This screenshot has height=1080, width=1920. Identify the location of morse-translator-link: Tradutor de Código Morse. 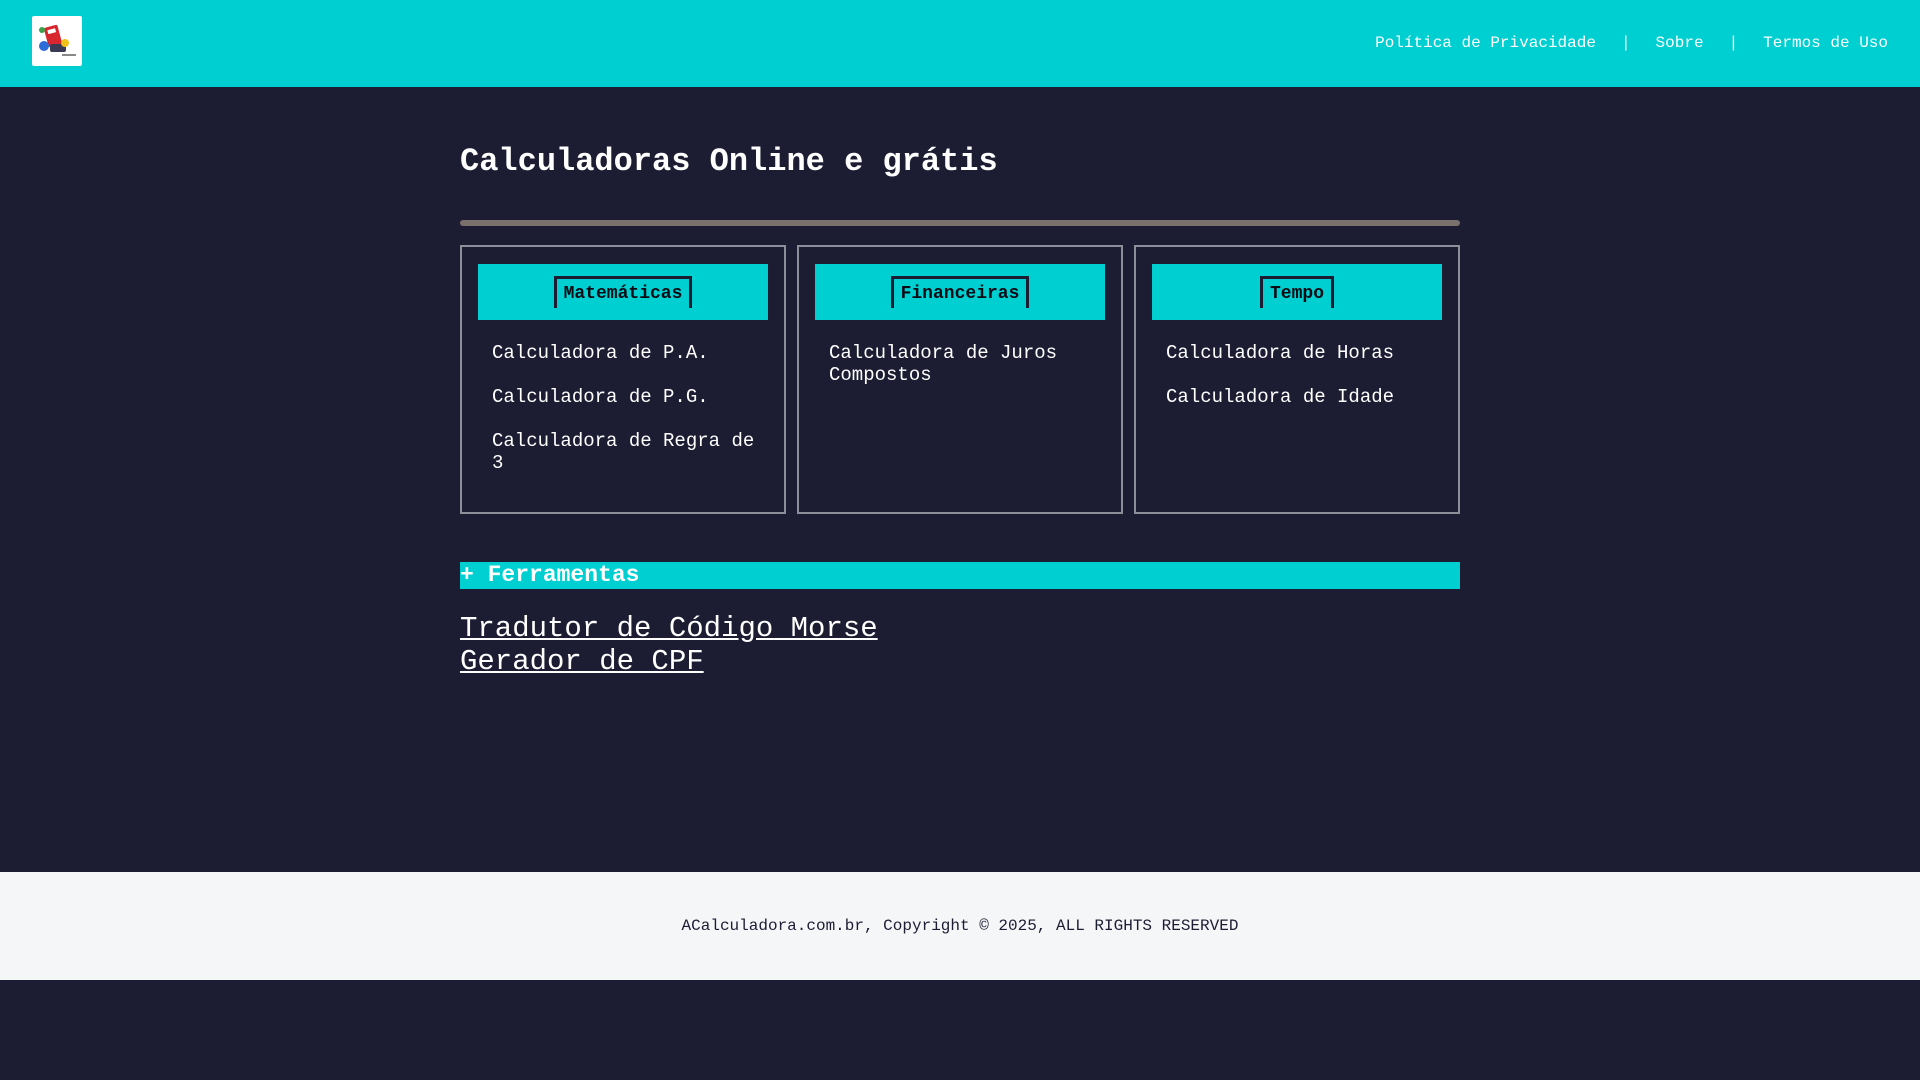
(669, 628).